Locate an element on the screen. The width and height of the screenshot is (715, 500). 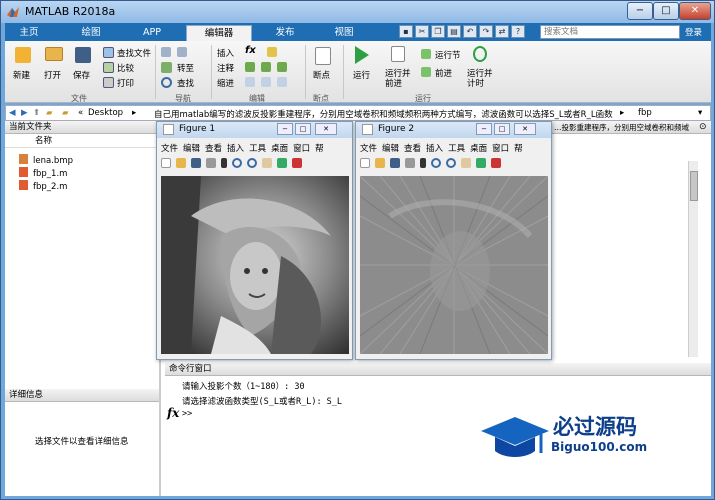
login-link: 登录 is located at coordinates (693, 32).